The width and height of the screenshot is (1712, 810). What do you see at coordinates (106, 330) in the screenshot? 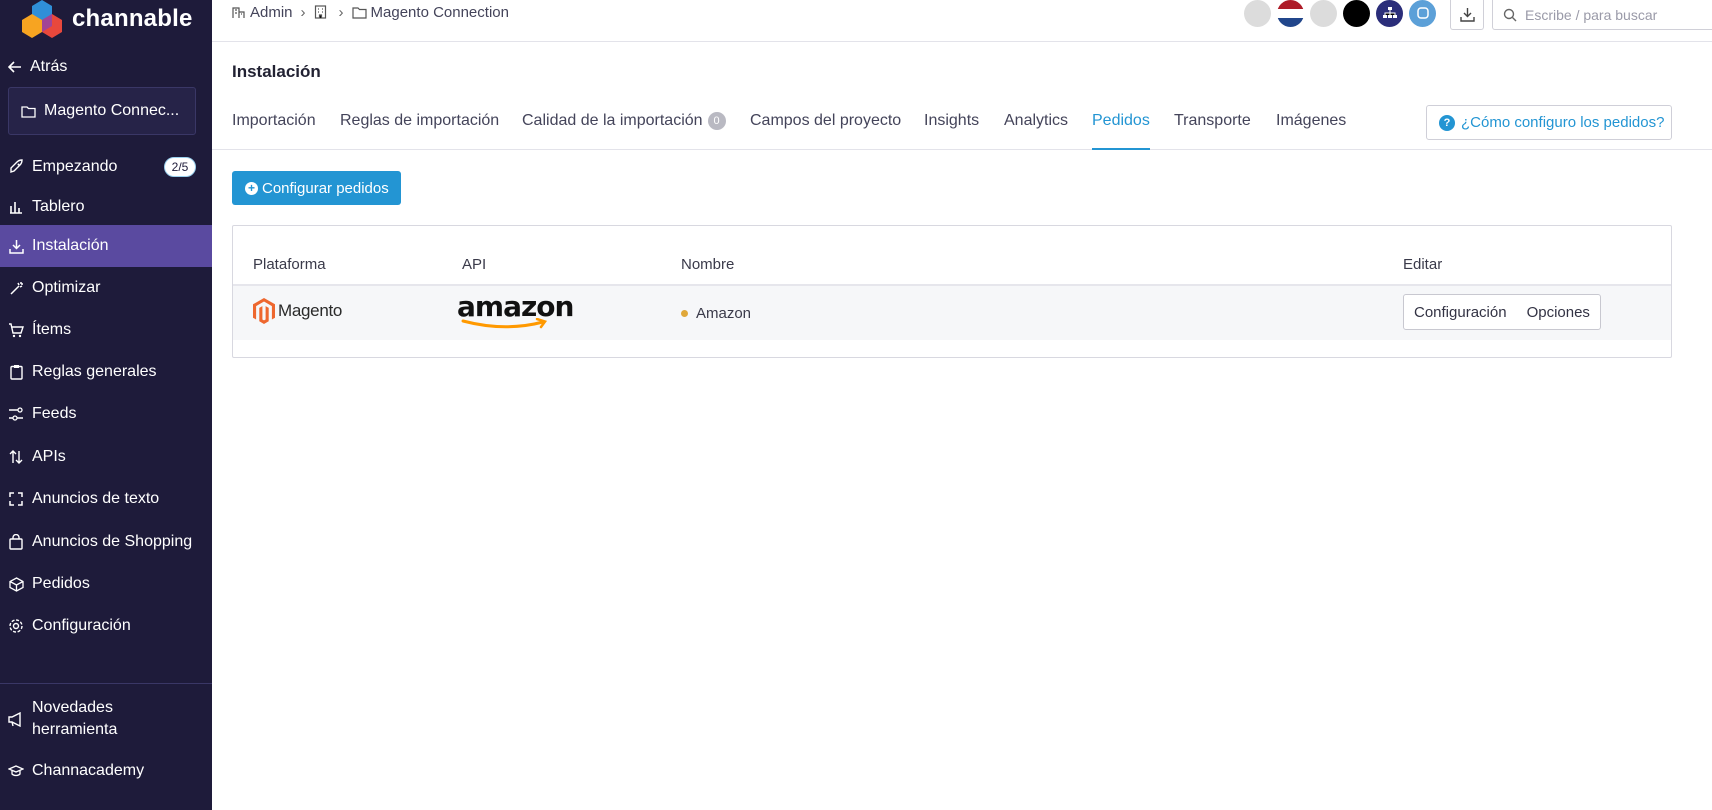
I see `sidebar-item-items: Ítems` at bounding box center [106, 330].